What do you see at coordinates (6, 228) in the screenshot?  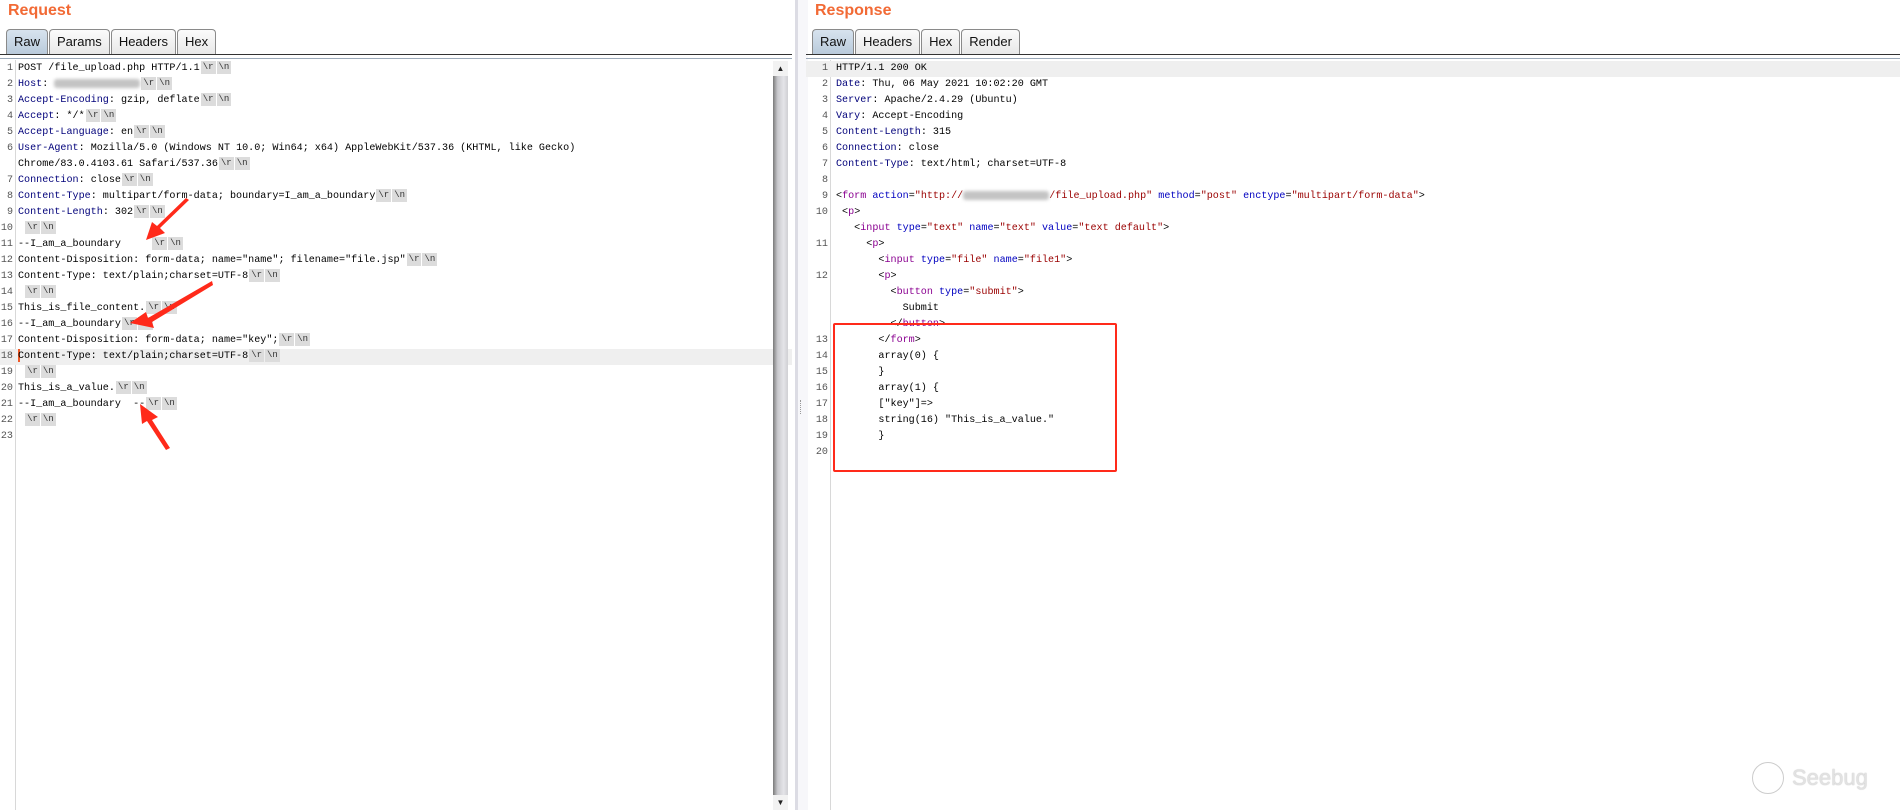 I see `line-number: 10` at bounding box center [6, 228].